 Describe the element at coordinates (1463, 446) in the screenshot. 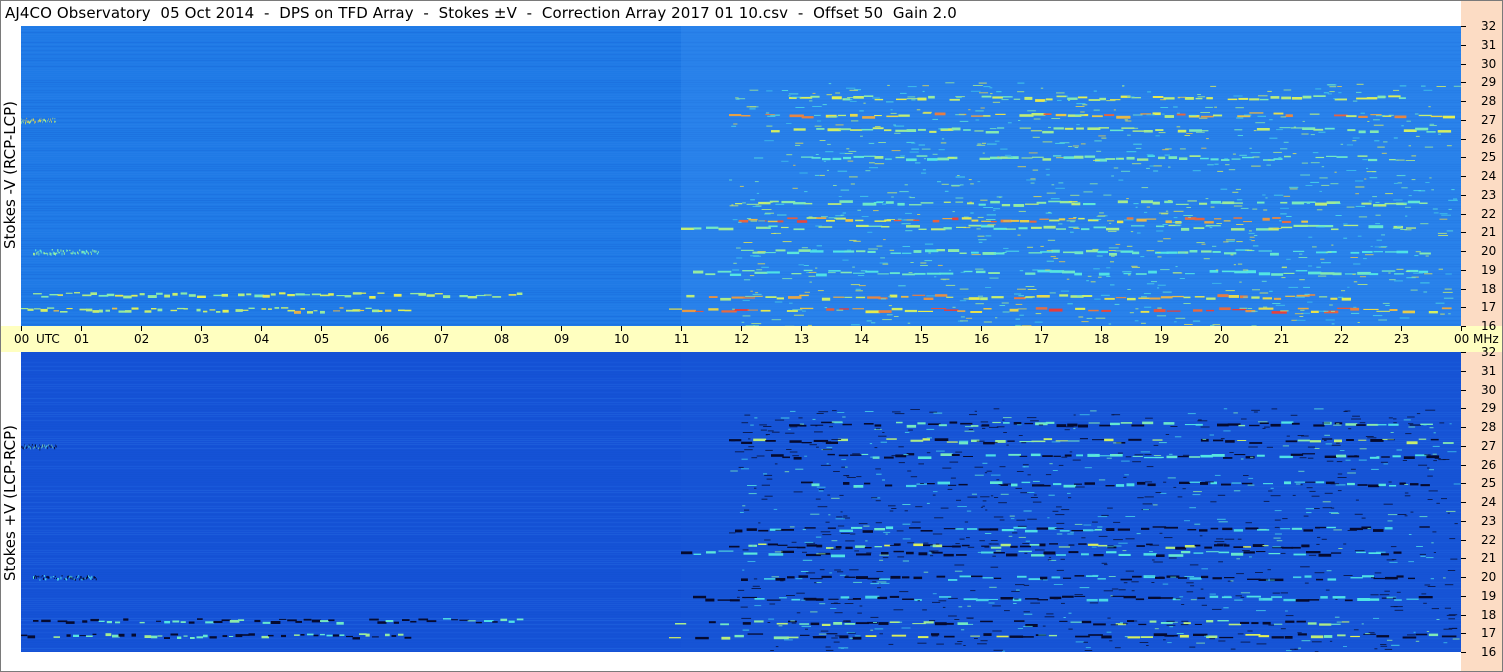

I see `frequency-tick-mark` at that location.